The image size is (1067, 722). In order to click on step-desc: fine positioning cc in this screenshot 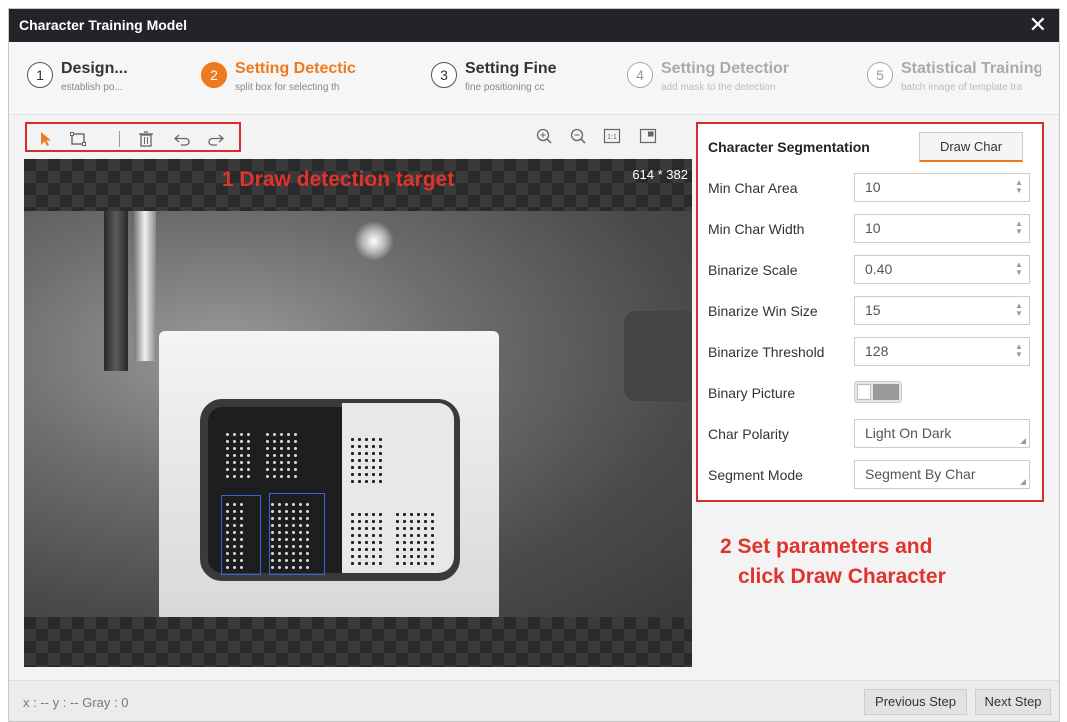, I will do `click(505, 87)`.